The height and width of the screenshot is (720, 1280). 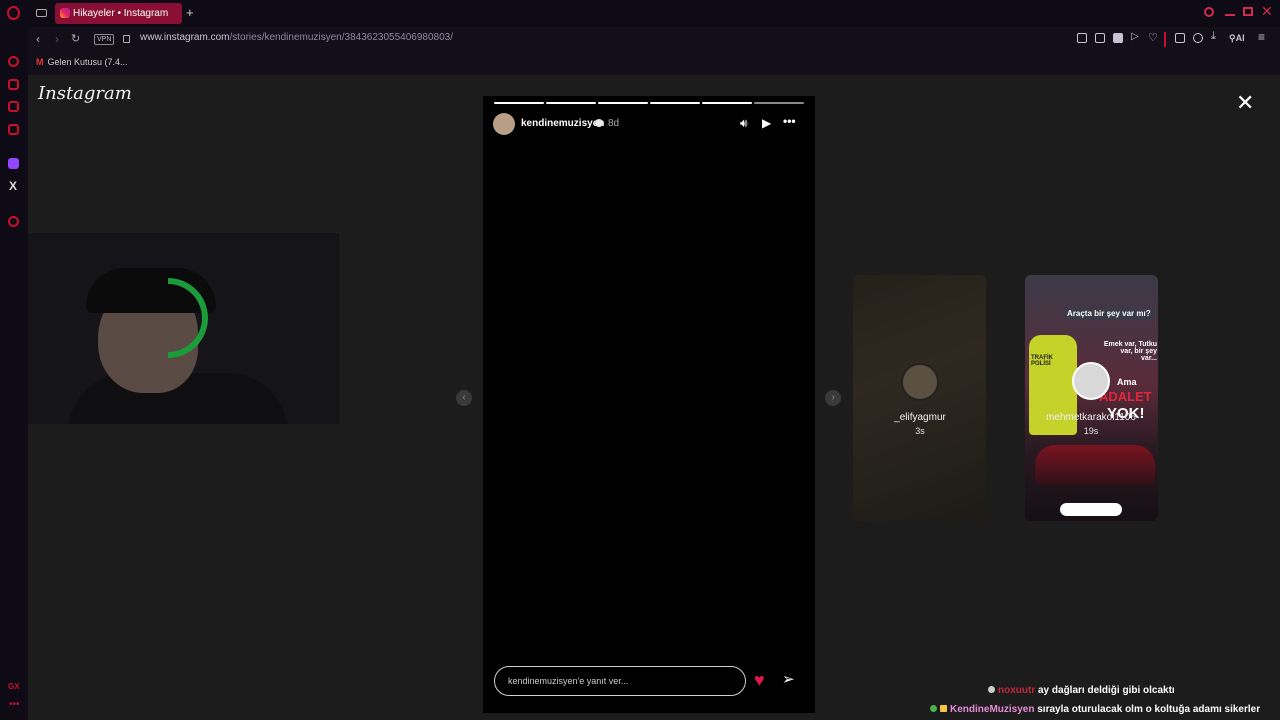 I want to click on back-icon: ‹, so click(x=38, y=39).